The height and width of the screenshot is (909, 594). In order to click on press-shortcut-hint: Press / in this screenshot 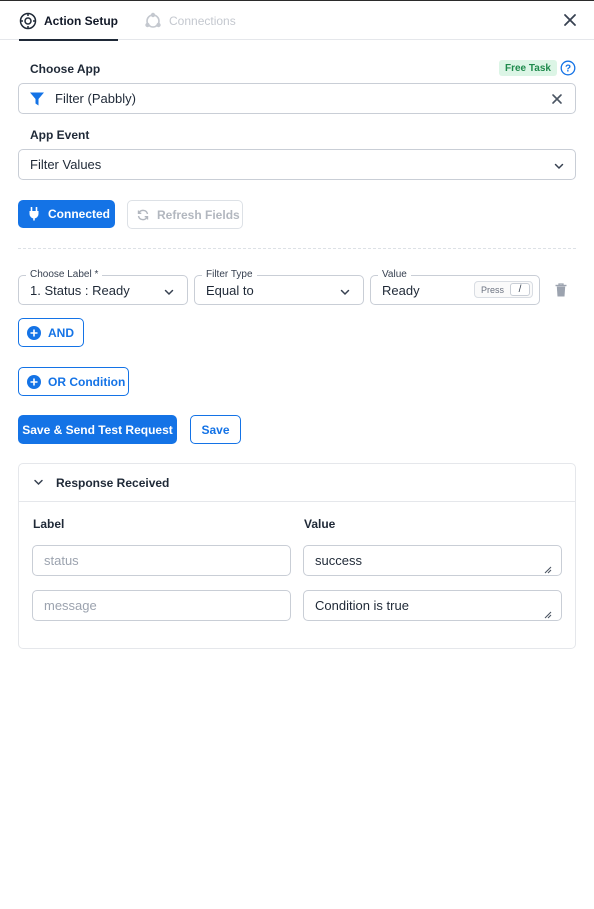, I will do `click(504, 289)`.